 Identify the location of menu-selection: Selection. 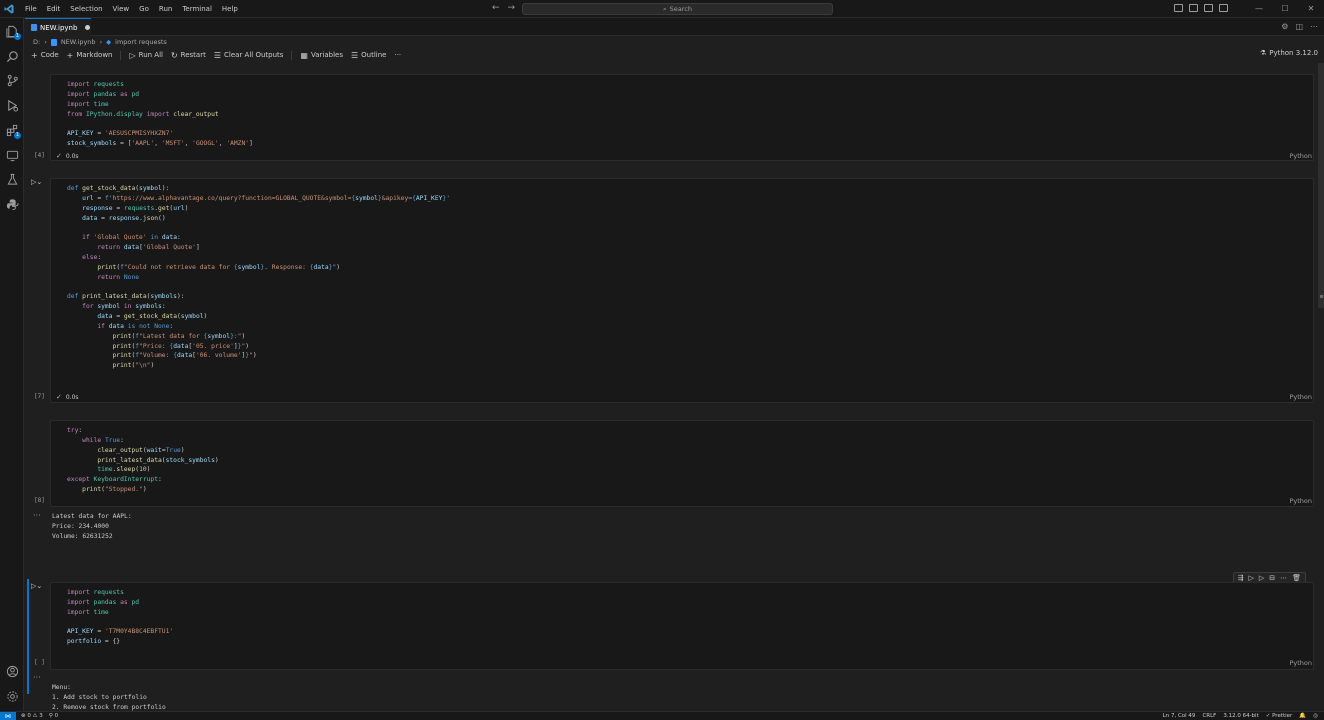
(86, 9).